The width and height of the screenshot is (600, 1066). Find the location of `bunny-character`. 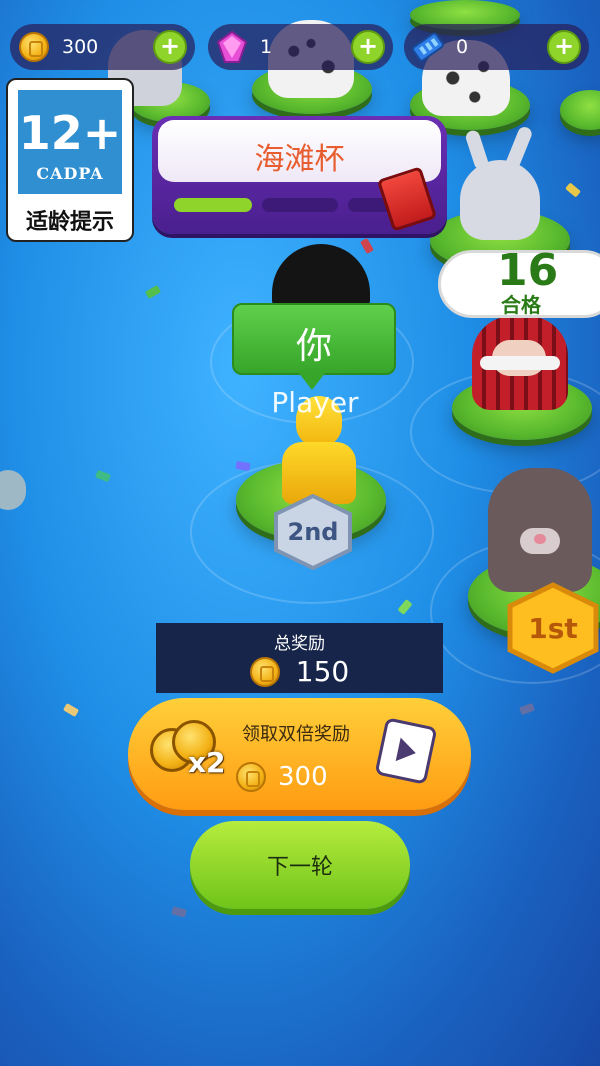

bunny-character is located at coordinates (500, 182).